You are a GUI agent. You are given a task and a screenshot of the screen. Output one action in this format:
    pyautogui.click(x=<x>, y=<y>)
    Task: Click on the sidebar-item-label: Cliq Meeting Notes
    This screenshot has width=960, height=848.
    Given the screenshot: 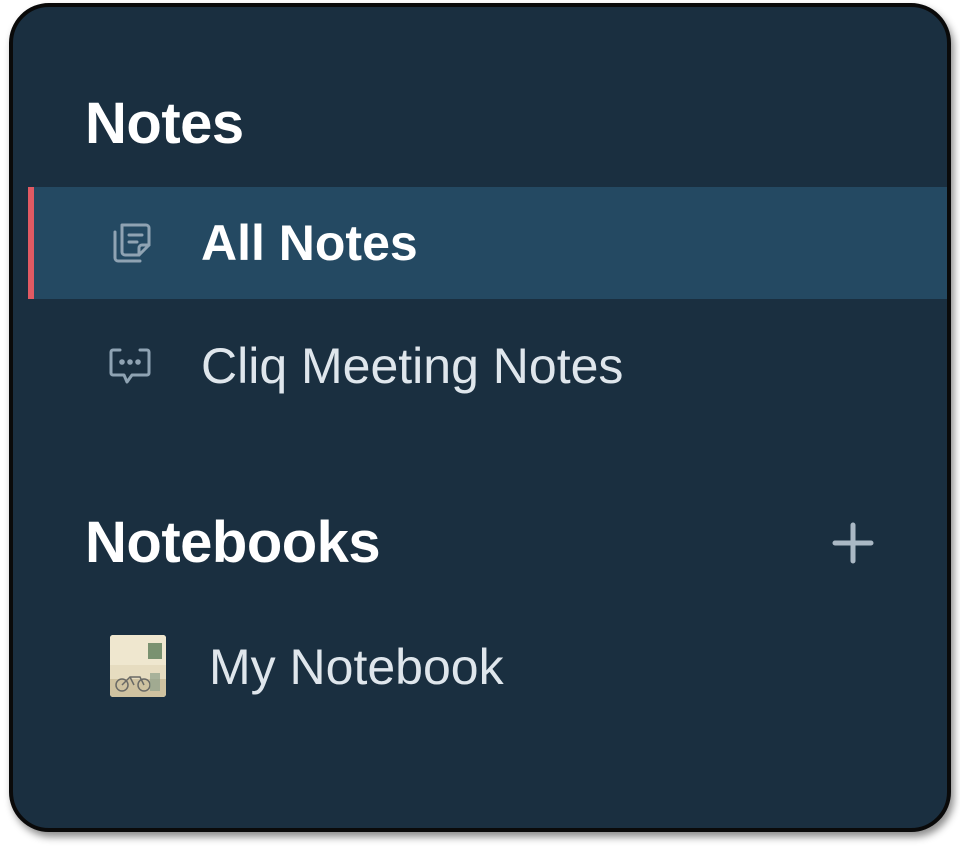 What is the action you would take?
    pyautogui.click(x=412, y=366)
    